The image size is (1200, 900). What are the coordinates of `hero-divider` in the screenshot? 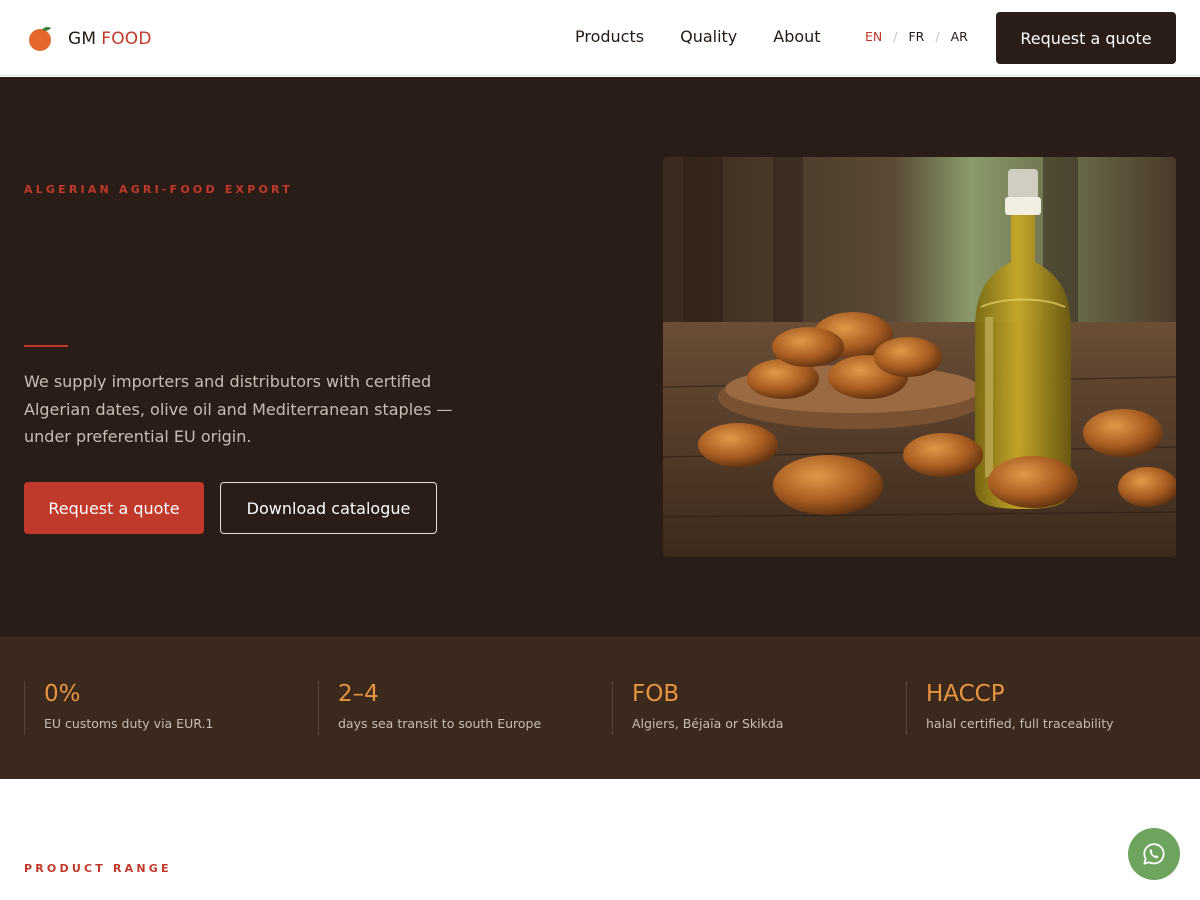 It's located at (46, 346).